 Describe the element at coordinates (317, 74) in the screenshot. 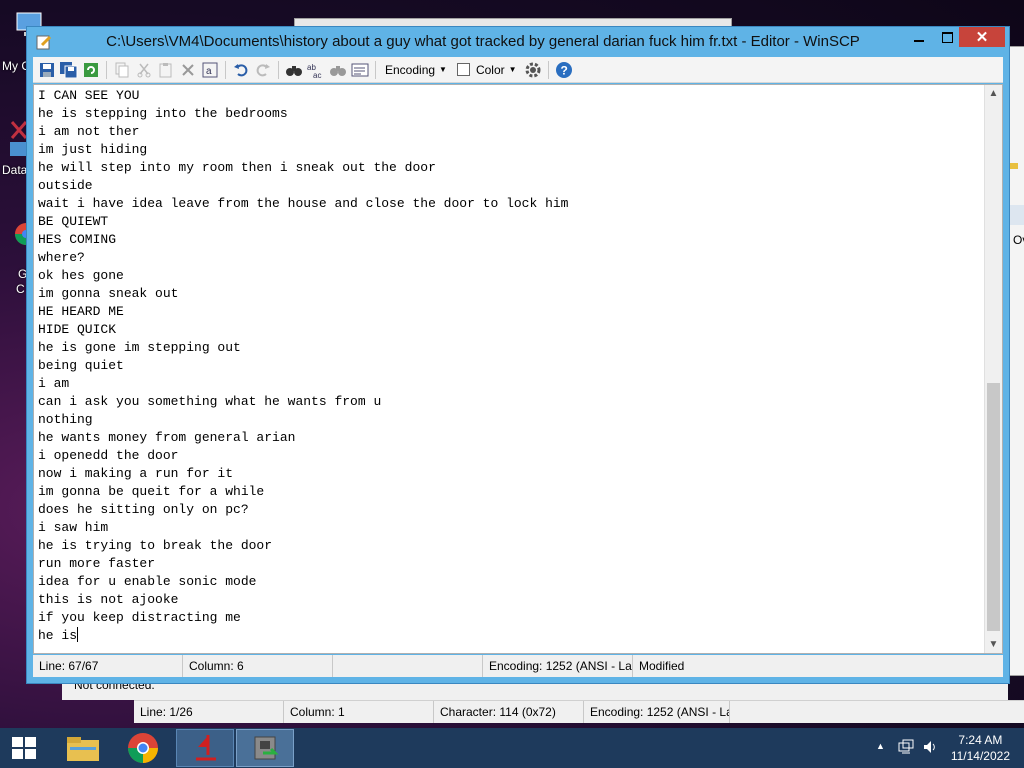

I see `svg-text: ac` at that location.